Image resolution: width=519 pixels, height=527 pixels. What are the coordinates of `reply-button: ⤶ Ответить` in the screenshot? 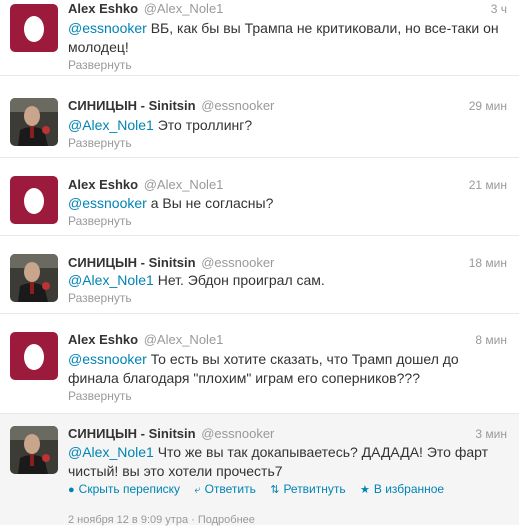 It's located at (224, 489).